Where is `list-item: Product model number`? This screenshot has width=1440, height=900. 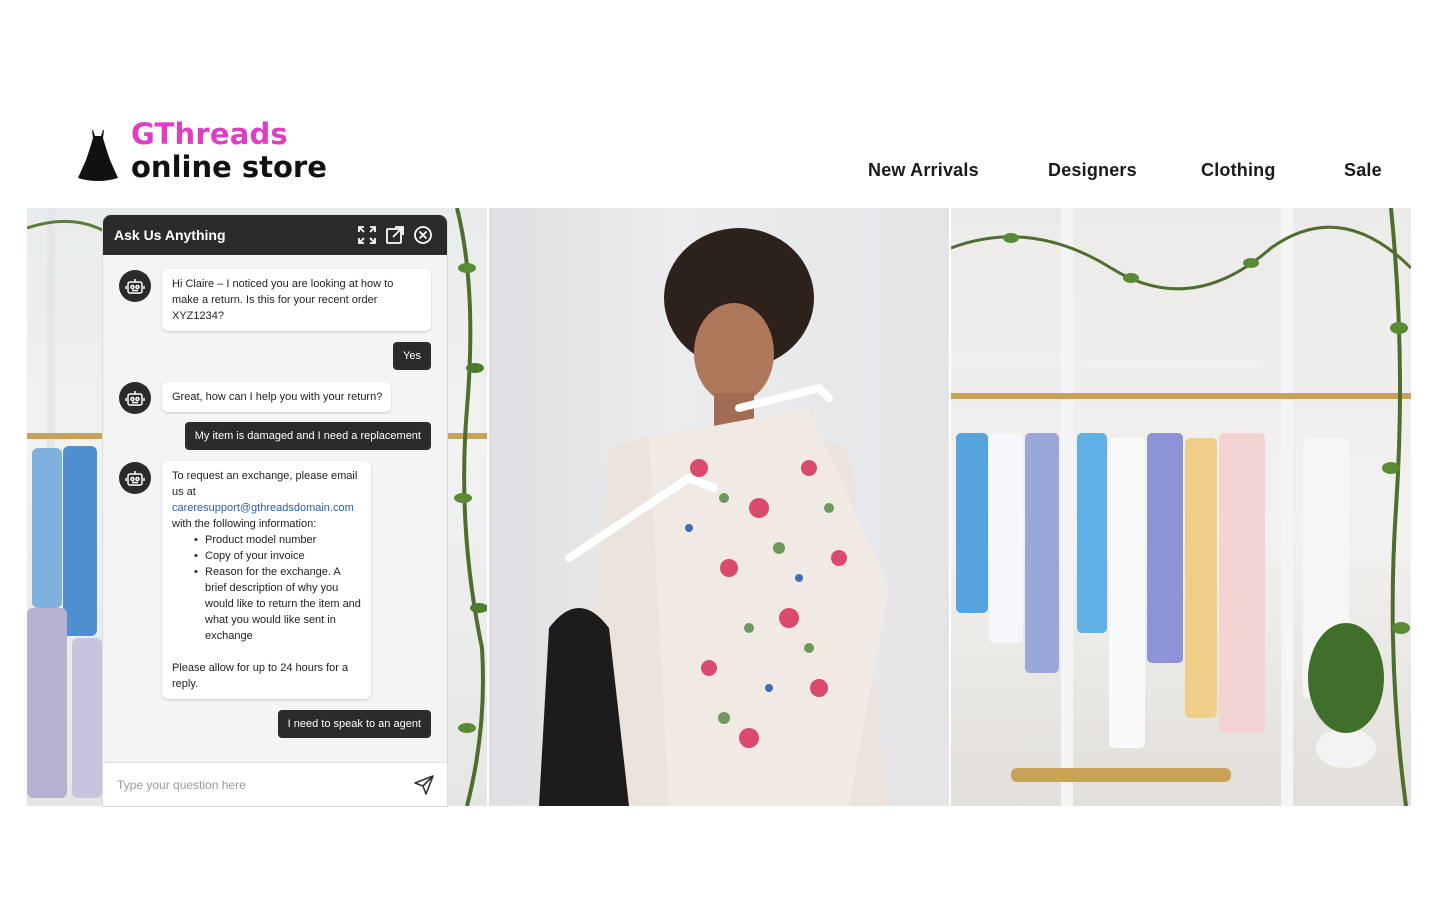 list-item: Product model number is located at coordinates (277, 540).